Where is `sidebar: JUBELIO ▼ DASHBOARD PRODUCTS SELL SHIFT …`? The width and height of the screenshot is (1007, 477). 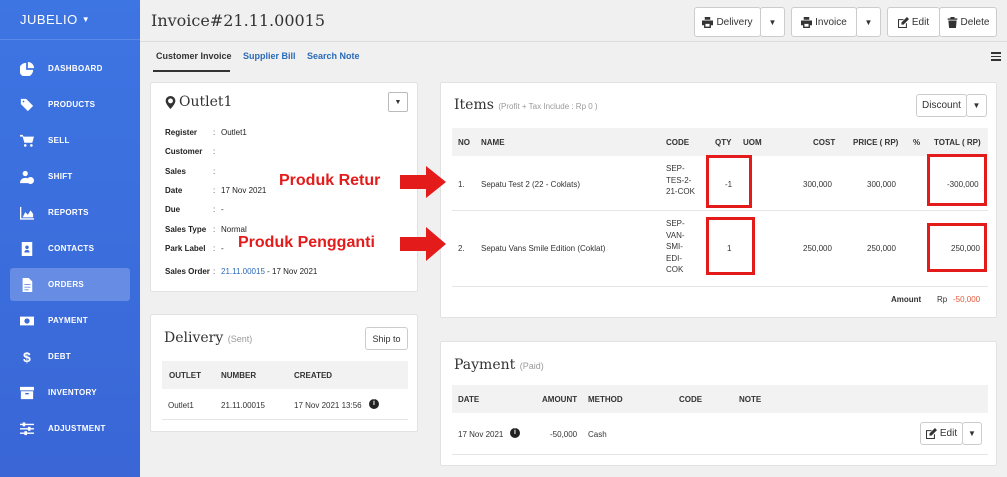 sidebar: JUBELIO ▼ DASHBOARD PRODUCTS SELL SHIFT … is located at coordinates (70, 238).